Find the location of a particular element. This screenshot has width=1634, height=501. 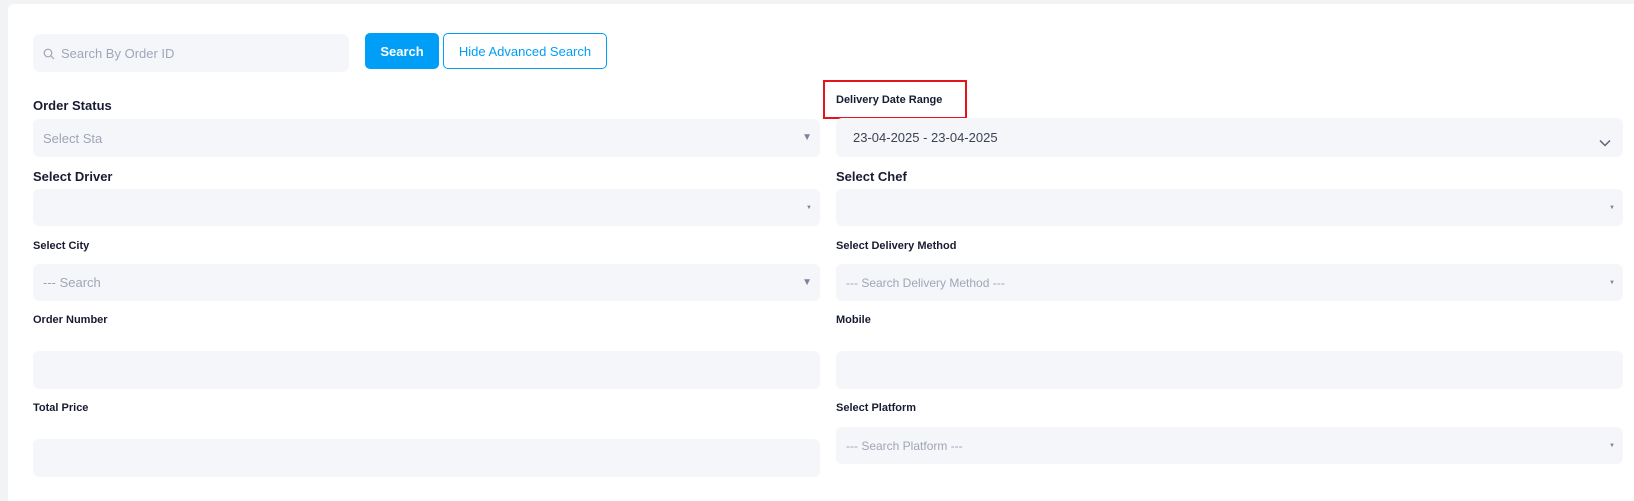

chevron-down-icon is located at coordinates (1605, 140).